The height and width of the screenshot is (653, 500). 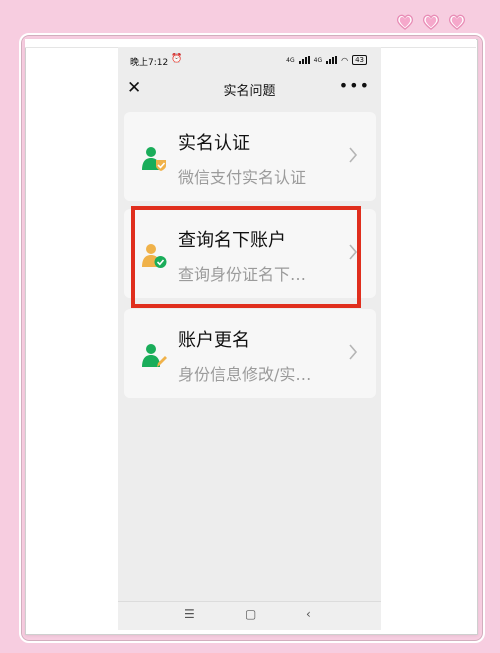 What do you see at coordinates (214, 340) in the screenshot?
I see `card-title: 账户更名` at bounding box center [214, 340].